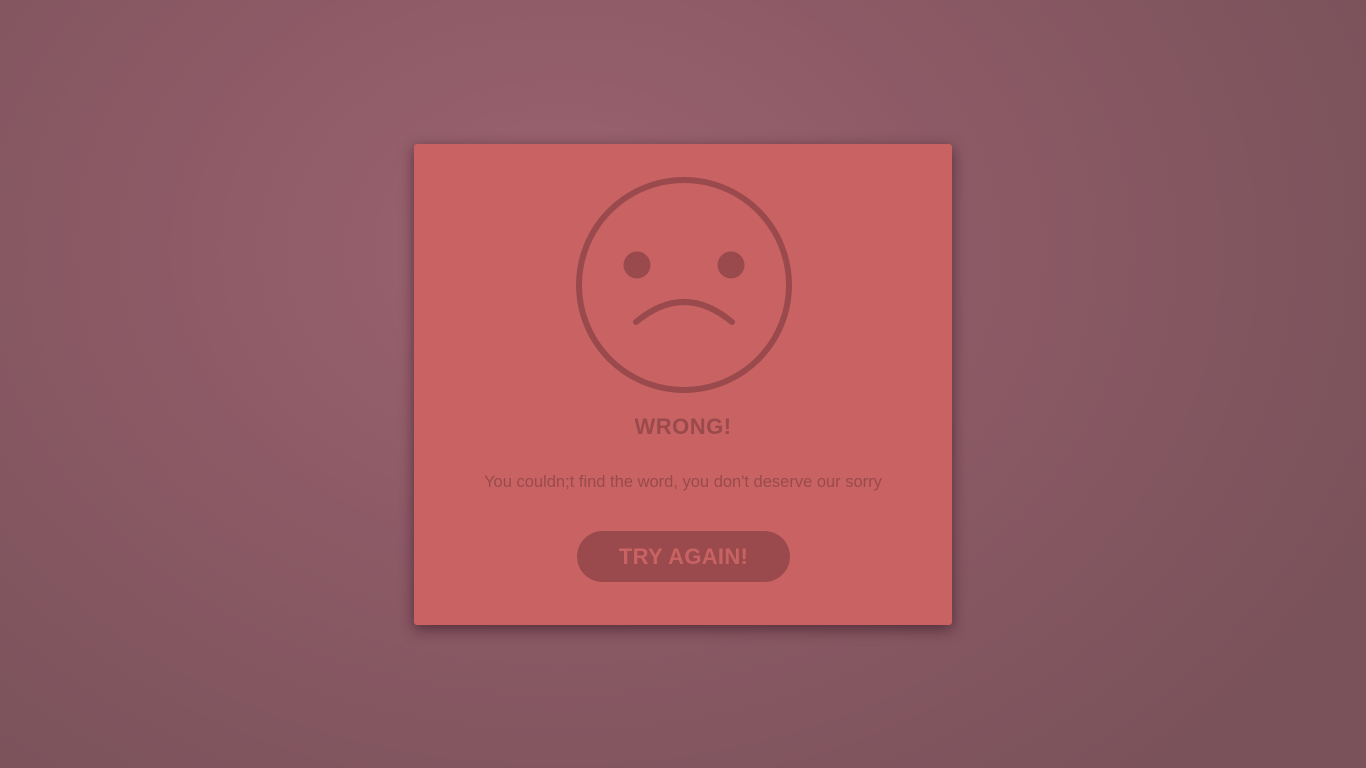 This screenshot has width=1366, height=768. What do you see at coordinates (683, 426) in the screenshot?
I see `dialog-title: WRONG!` at bounding box center [683, 426].